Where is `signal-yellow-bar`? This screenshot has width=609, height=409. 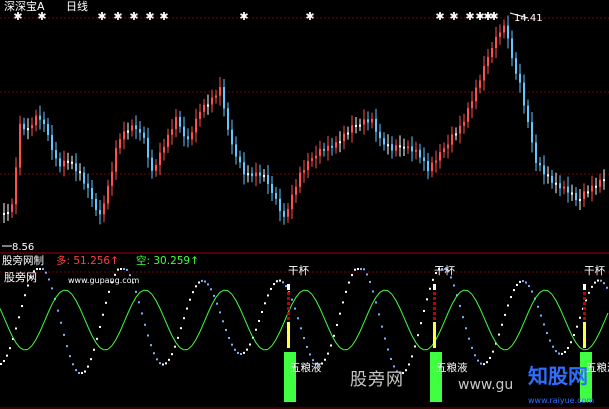
signal-yellow-bar is located at coordinates (288, 335).